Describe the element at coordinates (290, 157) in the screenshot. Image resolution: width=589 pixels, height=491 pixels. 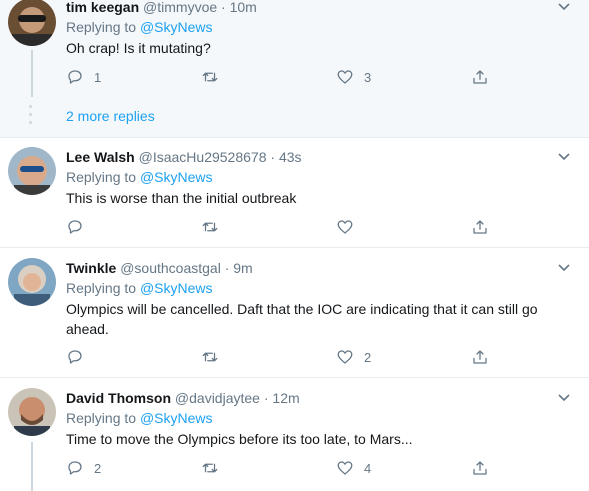
I see `timestamp: 43s` at that location.